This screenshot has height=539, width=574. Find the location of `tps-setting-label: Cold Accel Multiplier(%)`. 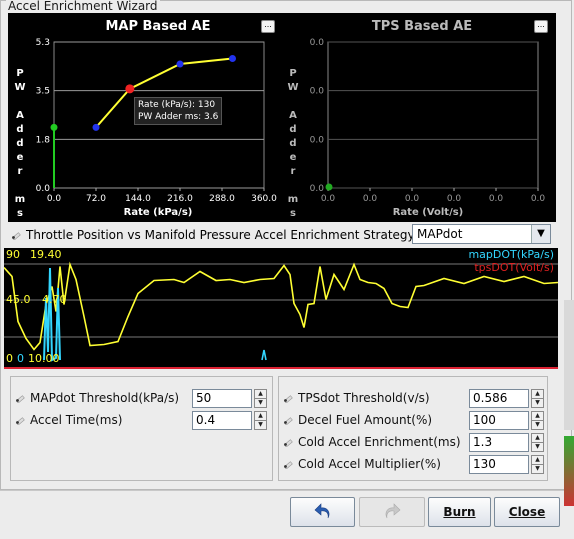

tps-setting-label: Cold Accel Multiplier(%) is located at coordinates (369, 464).